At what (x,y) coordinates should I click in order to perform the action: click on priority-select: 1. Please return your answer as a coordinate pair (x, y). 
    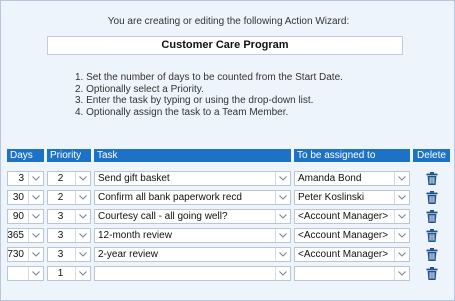
    Looking at the image, I should click on (69, 273).